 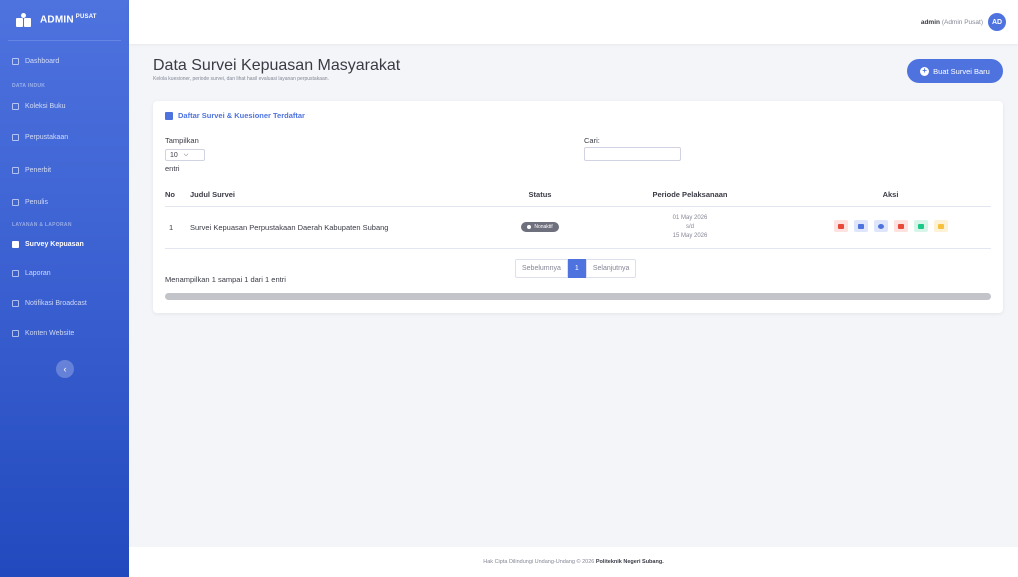 I want to click on sidebar-heading-layanan: LAYANAN & LAPORAN, so click(x=42, y=225).